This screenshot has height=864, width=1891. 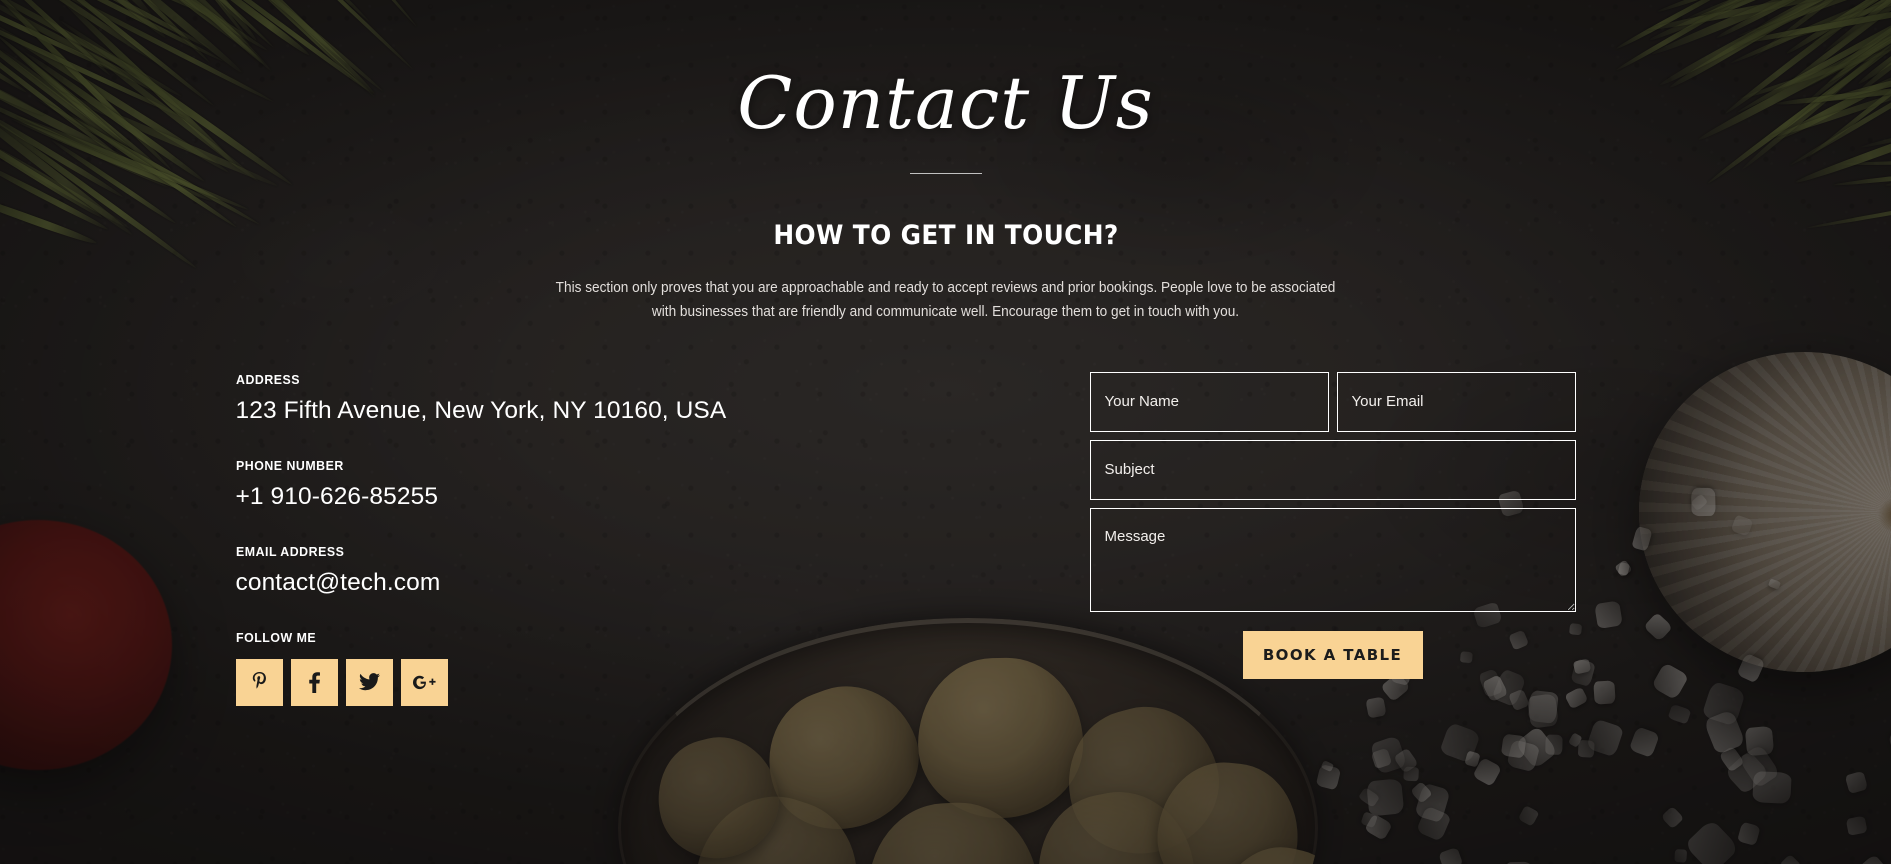 I want to click on message-row, so click(x=1332, y=559).